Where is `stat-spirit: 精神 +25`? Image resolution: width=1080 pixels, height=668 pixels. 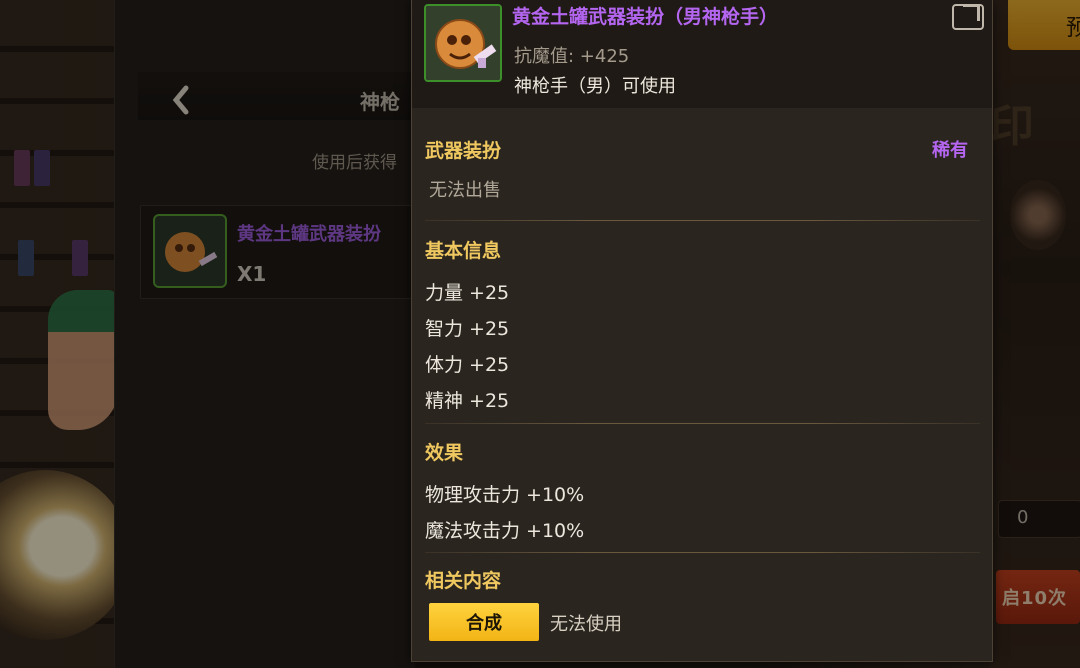
stat-spirit: 精神 +25 is located at coordinates (467, 401).